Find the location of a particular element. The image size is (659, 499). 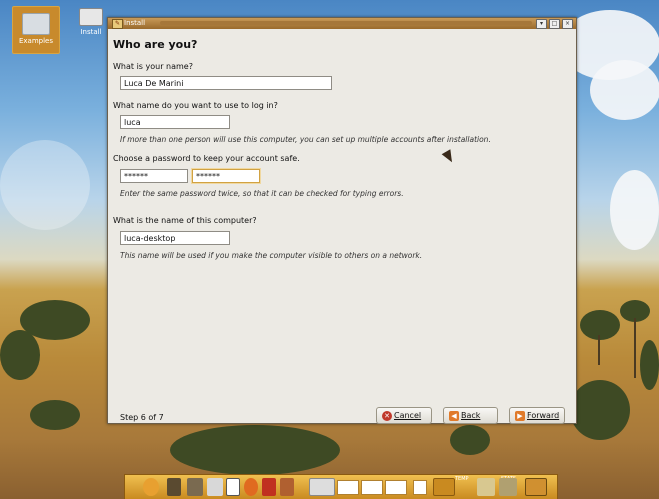

step-indicator: Step 6 of 7 is located at coordinates (142, 417).